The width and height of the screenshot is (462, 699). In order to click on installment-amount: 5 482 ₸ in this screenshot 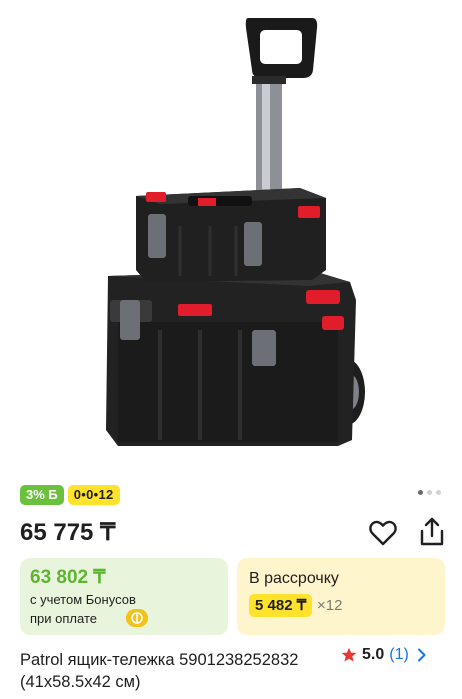, I will do `click(281, 605)`.